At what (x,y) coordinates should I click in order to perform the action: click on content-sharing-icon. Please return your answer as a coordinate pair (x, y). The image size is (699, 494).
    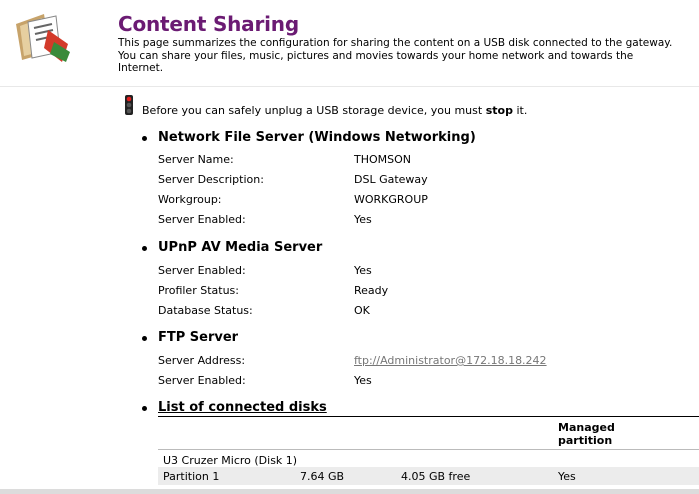
    Looking at the image, I should click on (43, 38).